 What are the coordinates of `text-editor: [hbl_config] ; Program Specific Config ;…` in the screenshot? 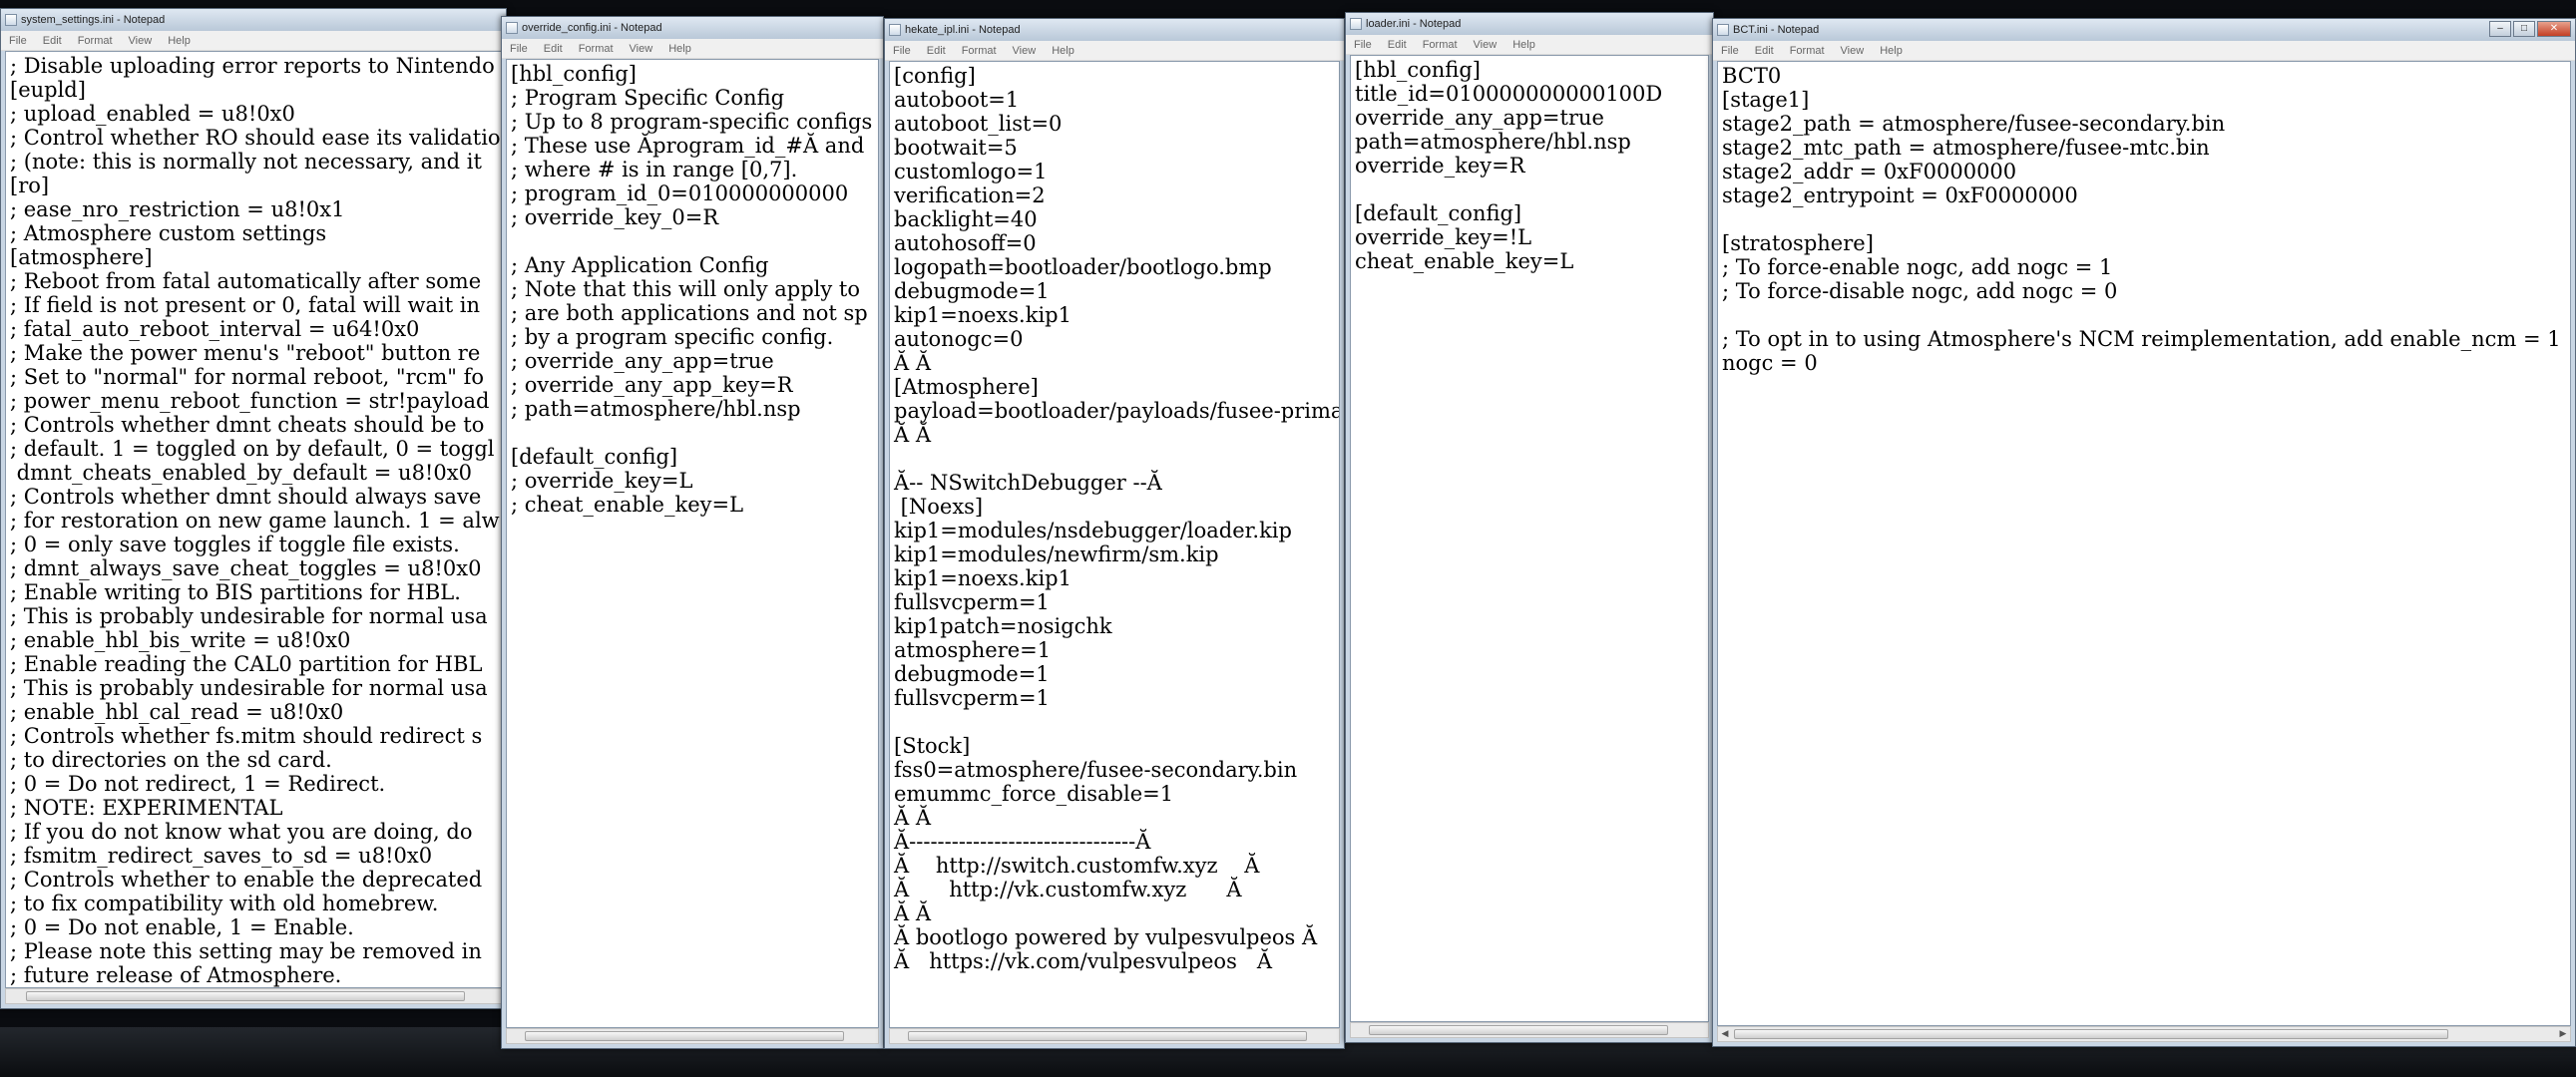 It's located at (692, 543).